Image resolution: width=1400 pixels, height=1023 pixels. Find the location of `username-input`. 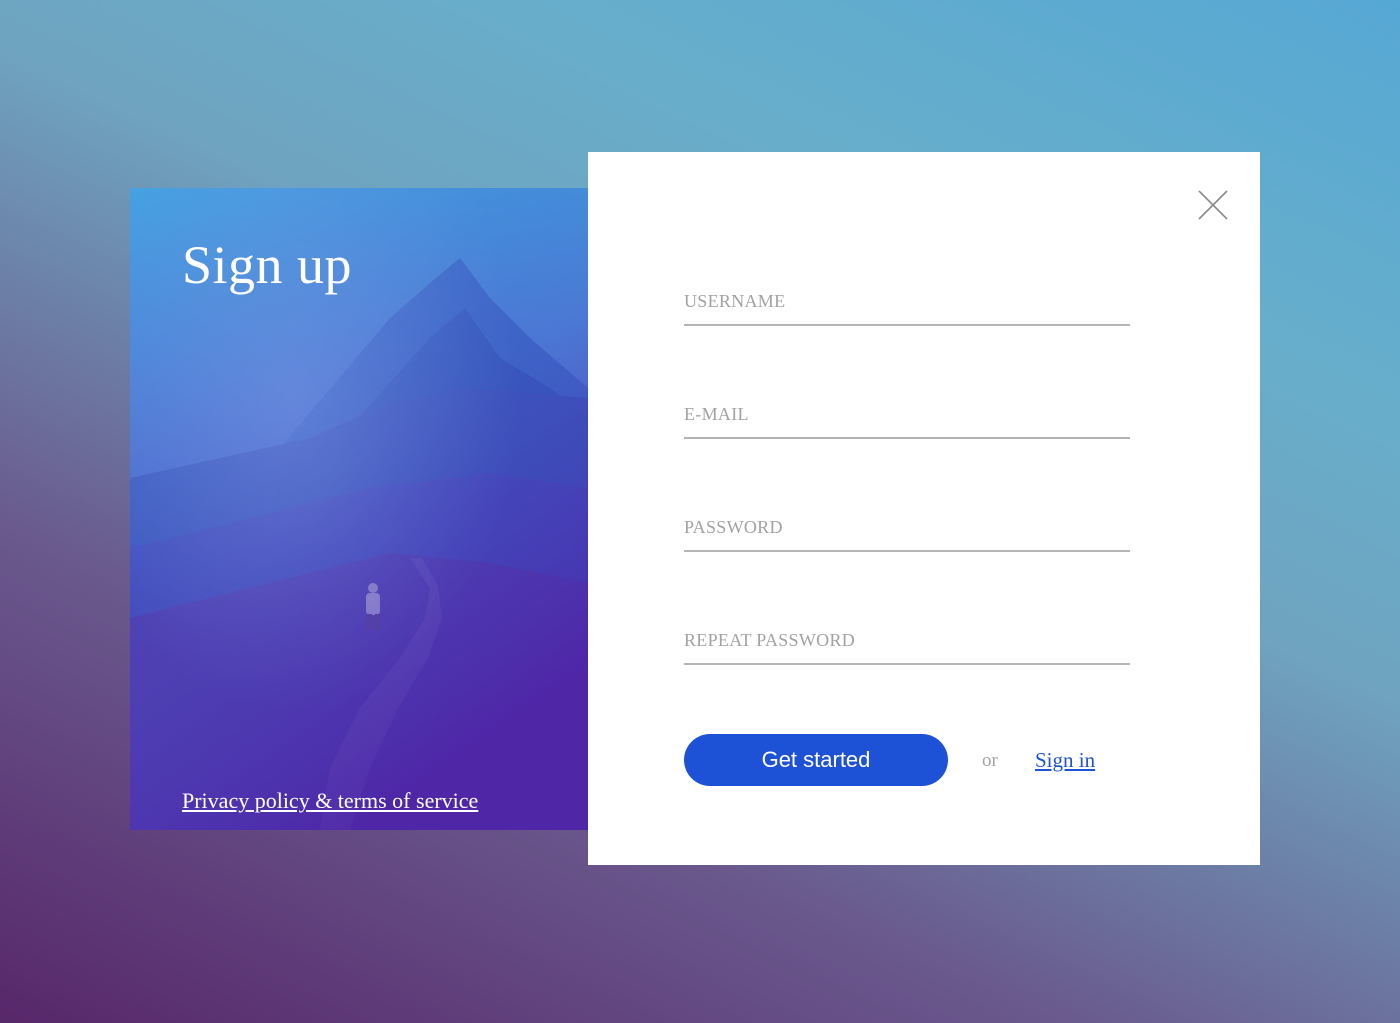

username-input is located at coordinates (907, 302).